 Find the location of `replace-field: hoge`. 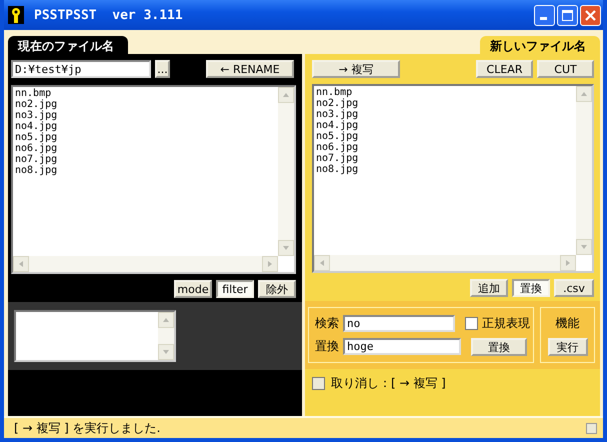

replace-field: hoge is located at coordinates (402, 346).